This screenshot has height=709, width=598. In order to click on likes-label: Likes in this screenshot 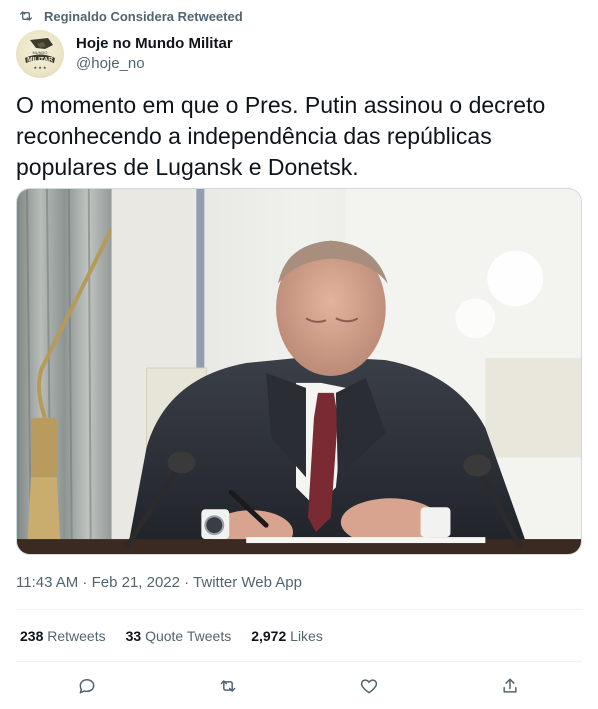, I will do `click(306, 636)`.